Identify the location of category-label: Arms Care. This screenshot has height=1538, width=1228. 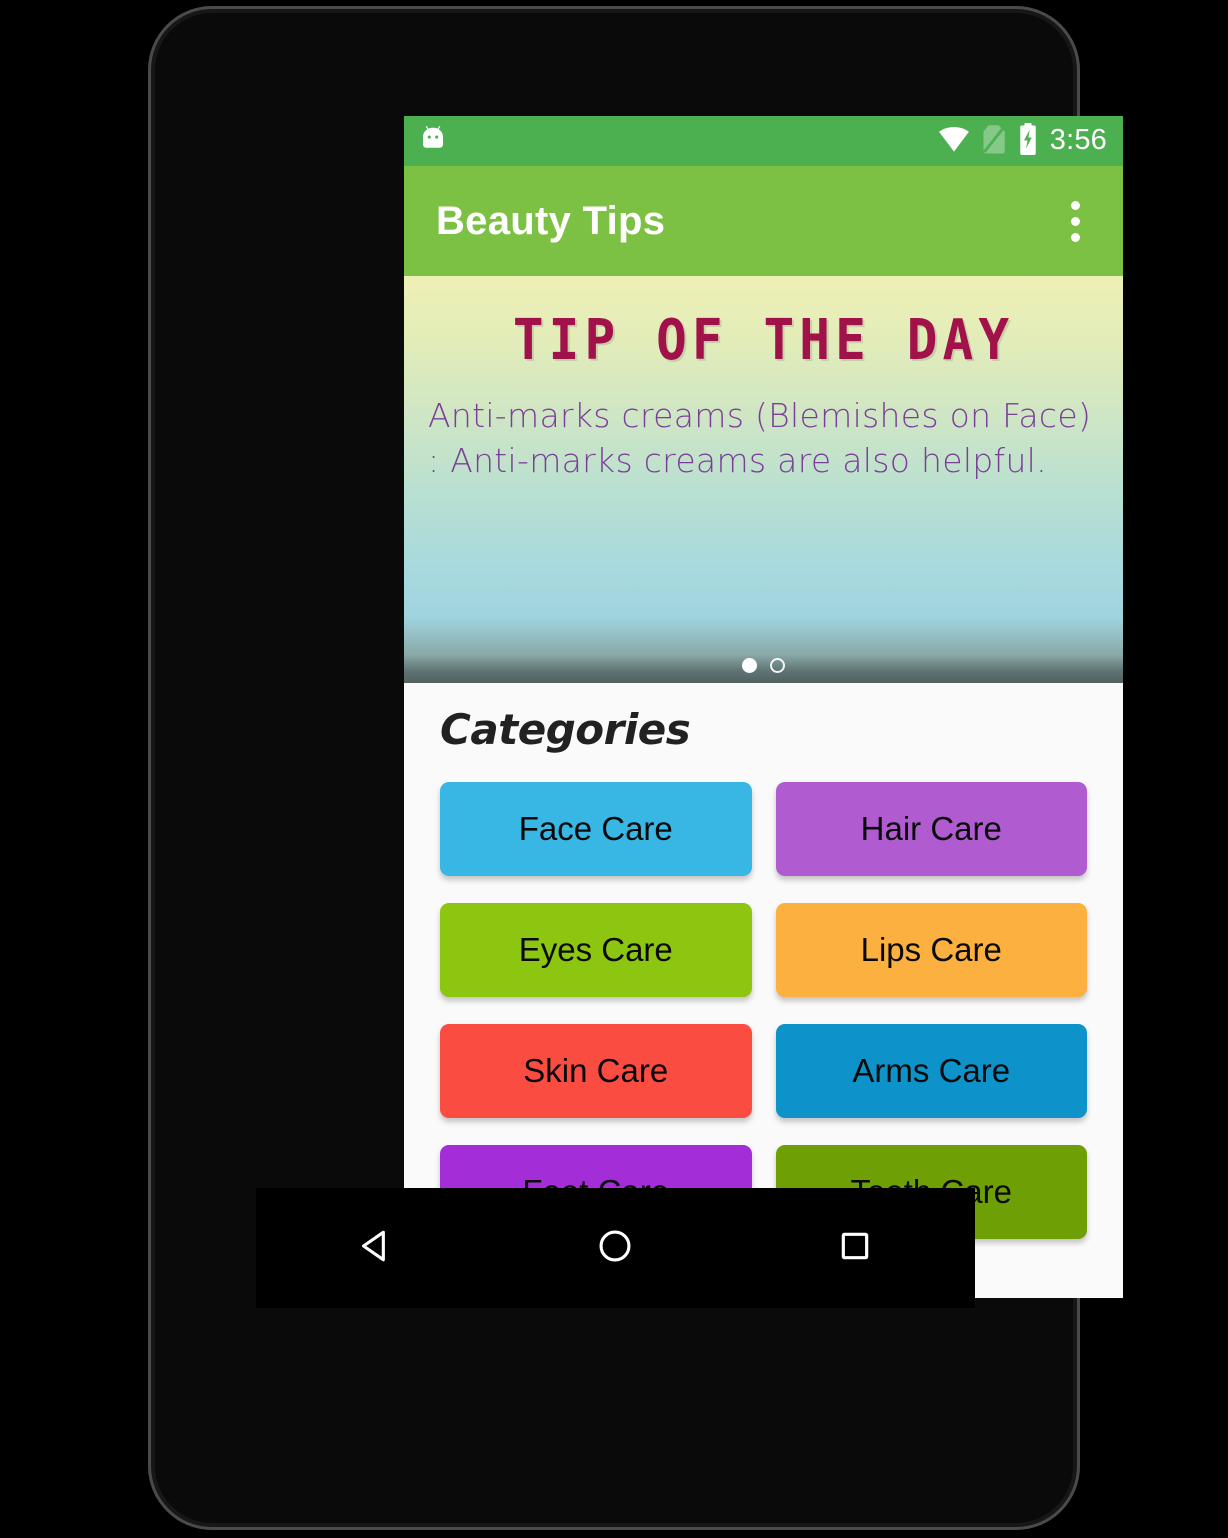
(931, 1070).